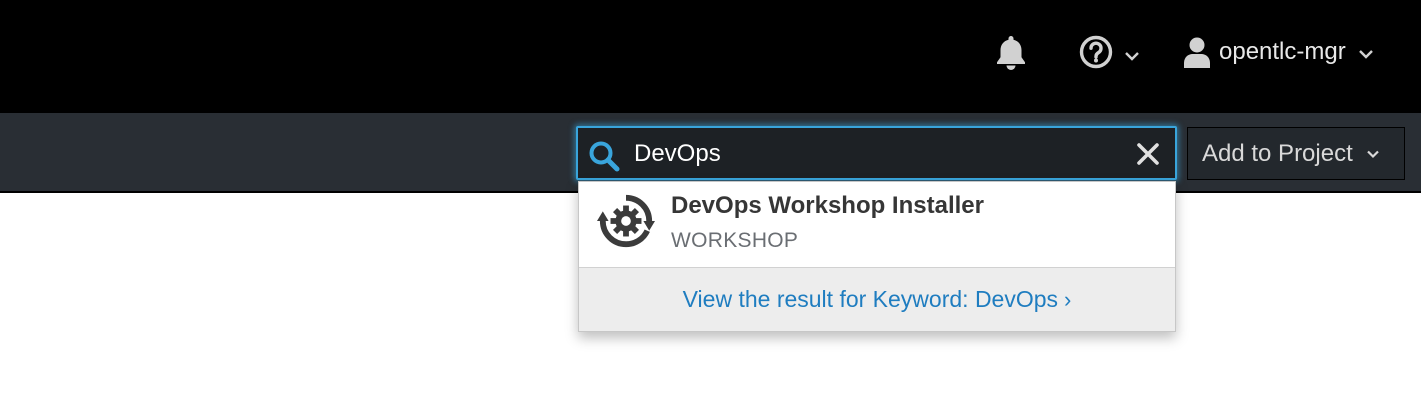  What do you see at coordinates (1148, 154) in the screenshot?
I see `close-icon` at bounding box center [1148, 154].